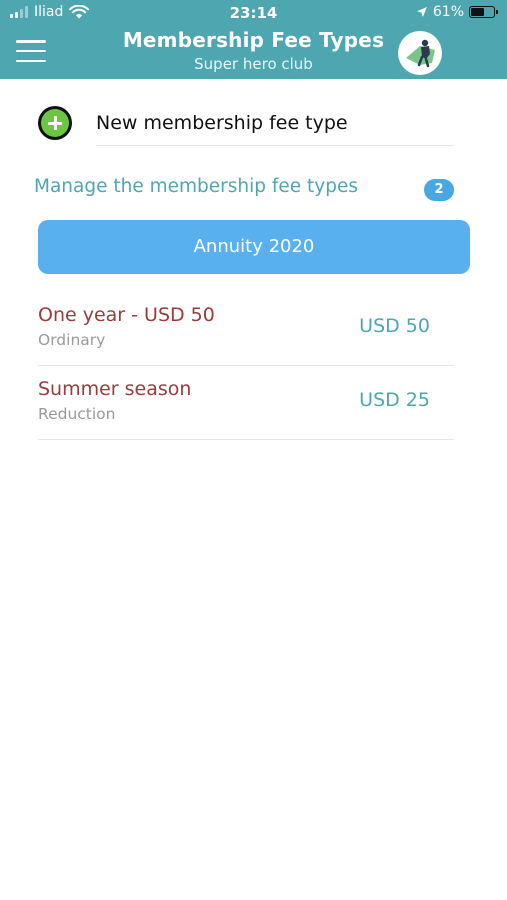  What do you see at coordinates (448, 12) in the screenshot?
I see `battery-percent: 61%` at bounding box center [448, 12].